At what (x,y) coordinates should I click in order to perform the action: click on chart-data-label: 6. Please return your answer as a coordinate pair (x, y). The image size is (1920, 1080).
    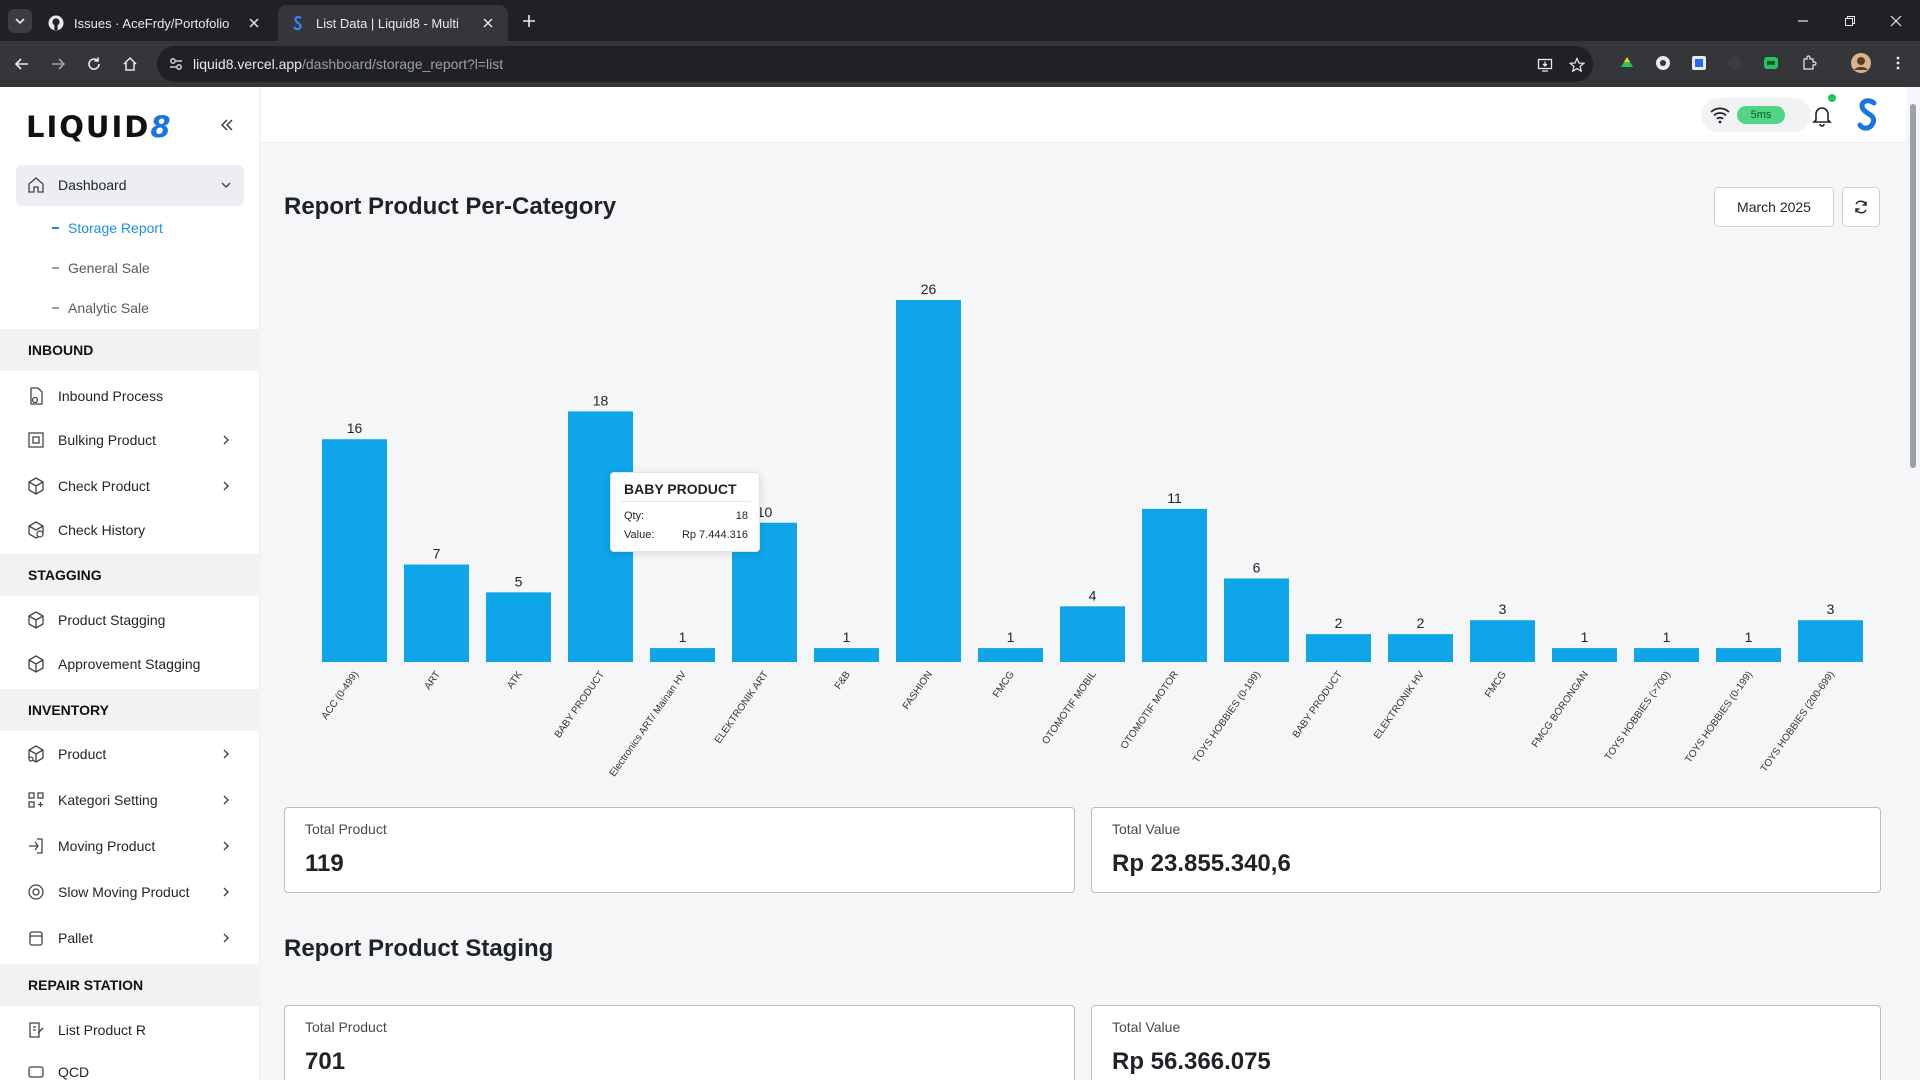
    Looking at the image, I should click on (1257, 567).